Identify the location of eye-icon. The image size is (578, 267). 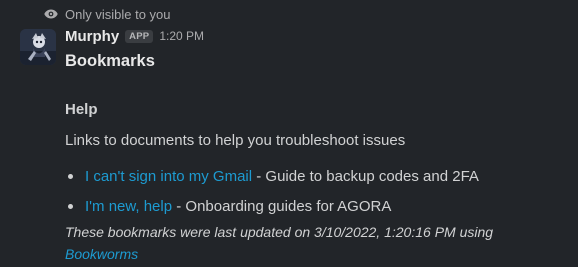
(51, 14).